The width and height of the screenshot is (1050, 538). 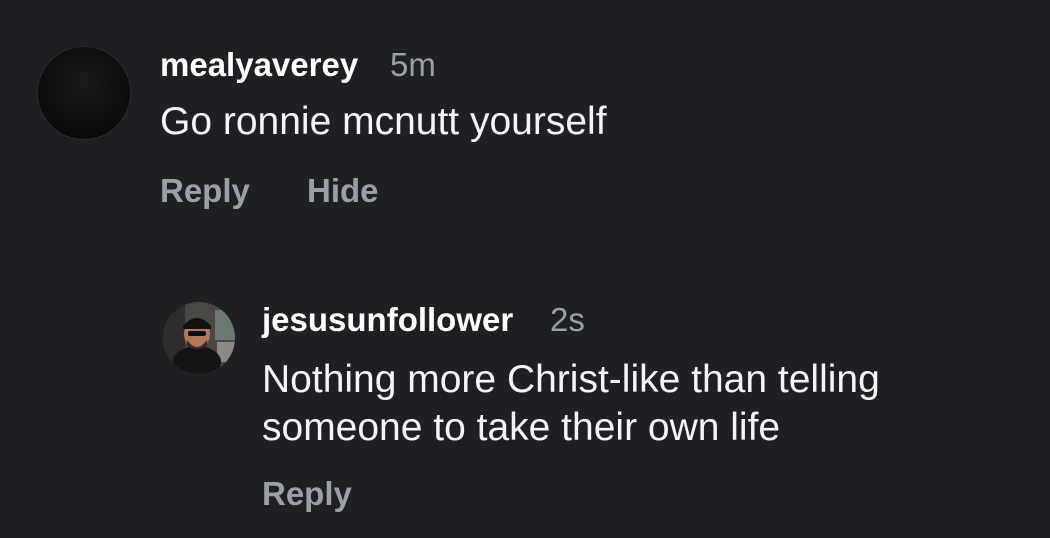 I want to click on avatar-jesusunfollower, so click(x=199, y=338).